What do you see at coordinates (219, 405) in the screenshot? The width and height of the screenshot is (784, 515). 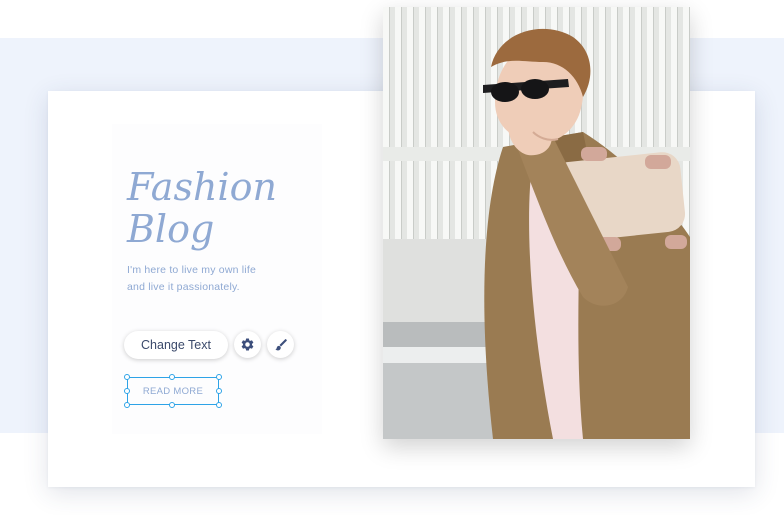 I see `resize-handle-se` at bounding box center [219, 405].